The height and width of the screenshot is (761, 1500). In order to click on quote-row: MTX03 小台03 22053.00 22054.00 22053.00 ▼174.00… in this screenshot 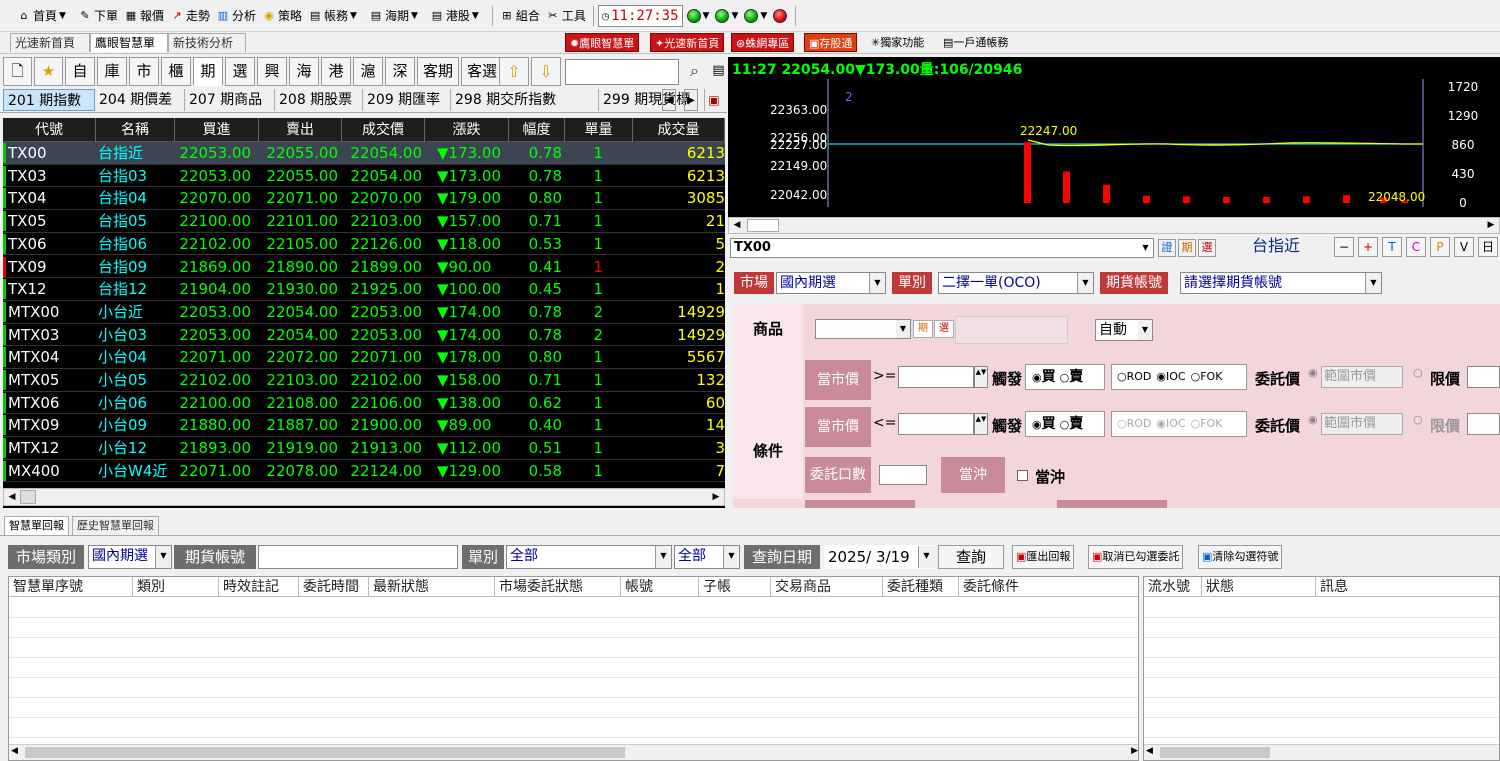, I will do `click(364, 335)`.